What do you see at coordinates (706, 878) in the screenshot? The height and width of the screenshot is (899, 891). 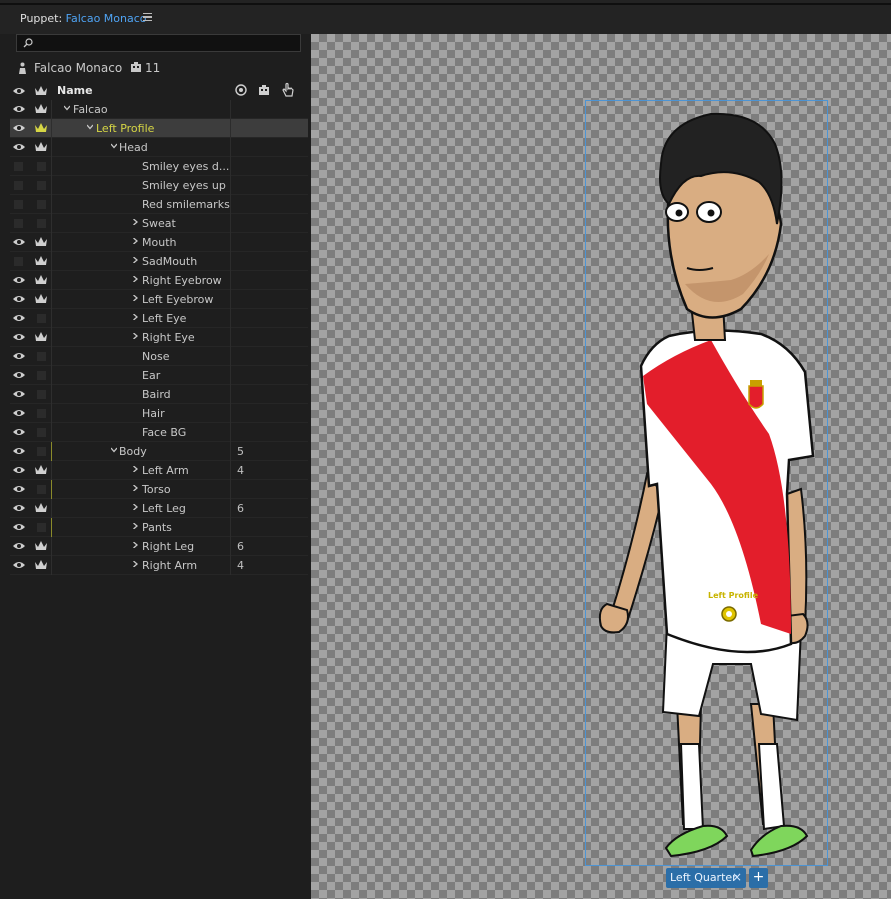 I see `tag-left-quarter: Left Quarter ×` at bounding box center [706, 878].